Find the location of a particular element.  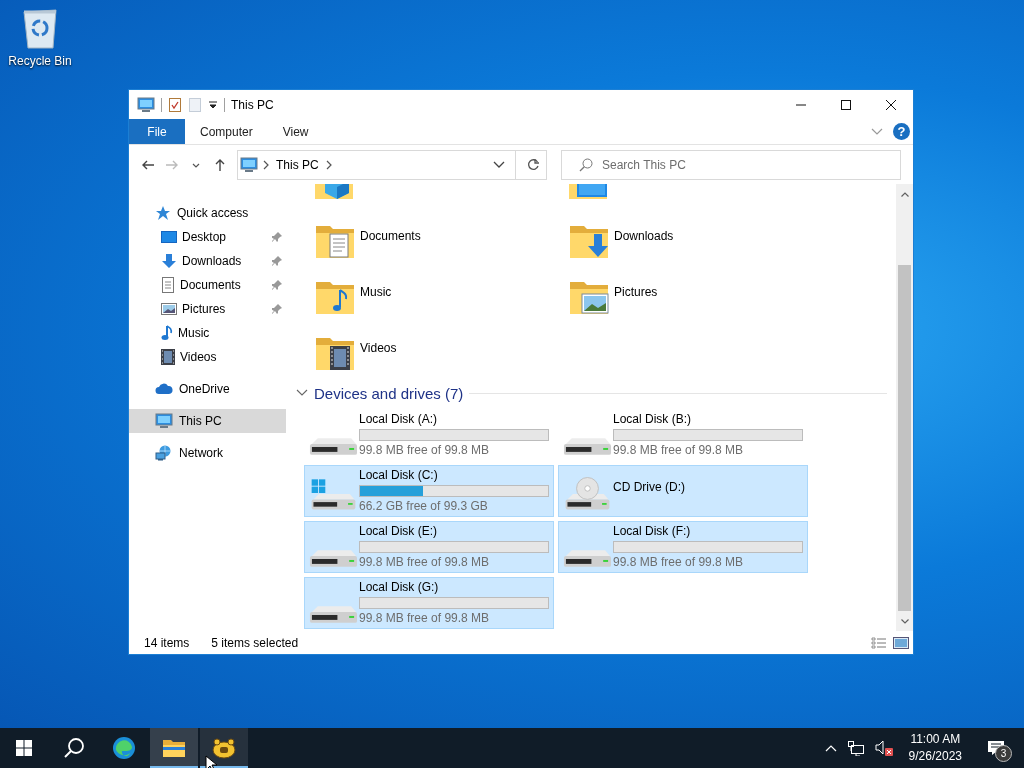

clock-date: 9/26/2023 is located at coordinates (935, 756).